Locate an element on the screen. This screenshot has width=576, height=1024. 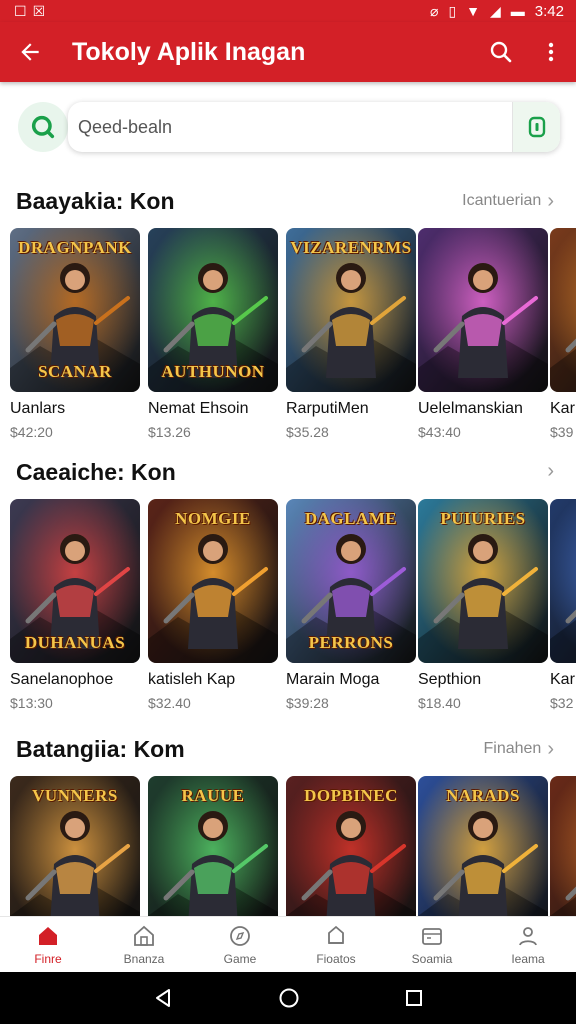
nav-item-ieama: Ieama is located at coordinates (528, 944).